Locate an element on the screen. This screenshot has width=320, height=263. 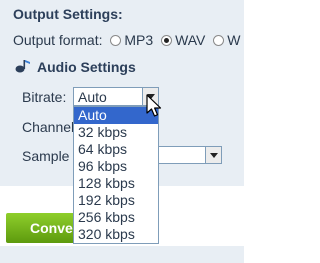
bitrate-option: 192 kbps is located at coordinates (116, 200).